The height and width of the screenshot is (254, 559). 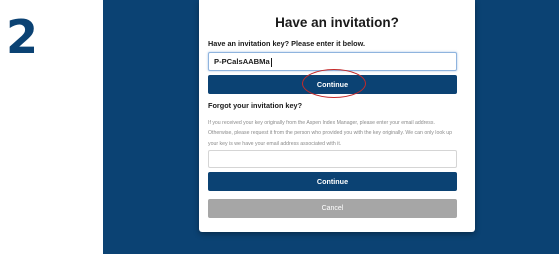 What do you see at coordinates (242, 61) in the screenshot?
I see `invitation-key-value: P-PCalsAABMa` at bounding box center [242, 61].